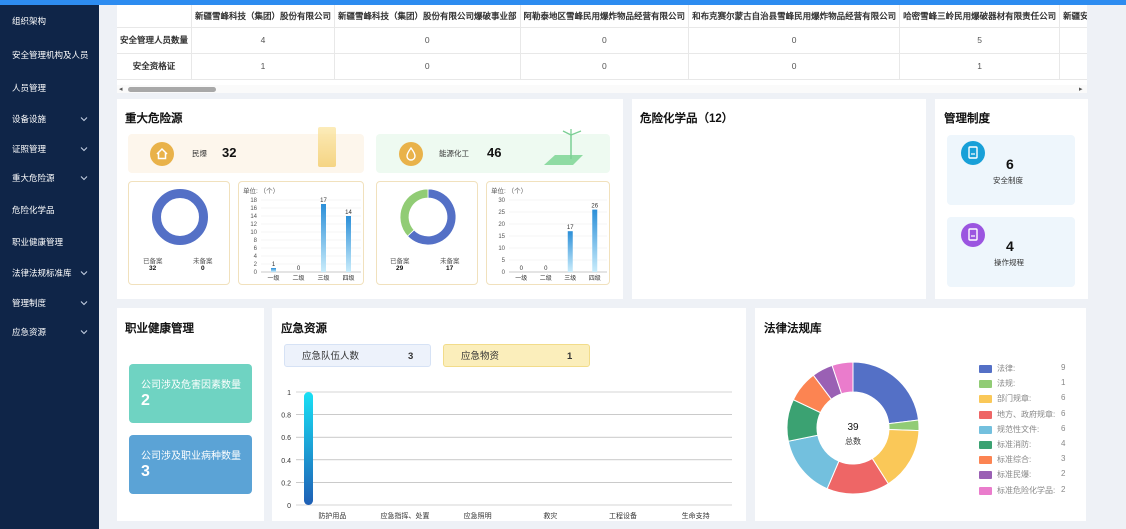 The image size is (1126, 529). I want to click on sidebar-item: 职业健康管理, so click(54, 242).